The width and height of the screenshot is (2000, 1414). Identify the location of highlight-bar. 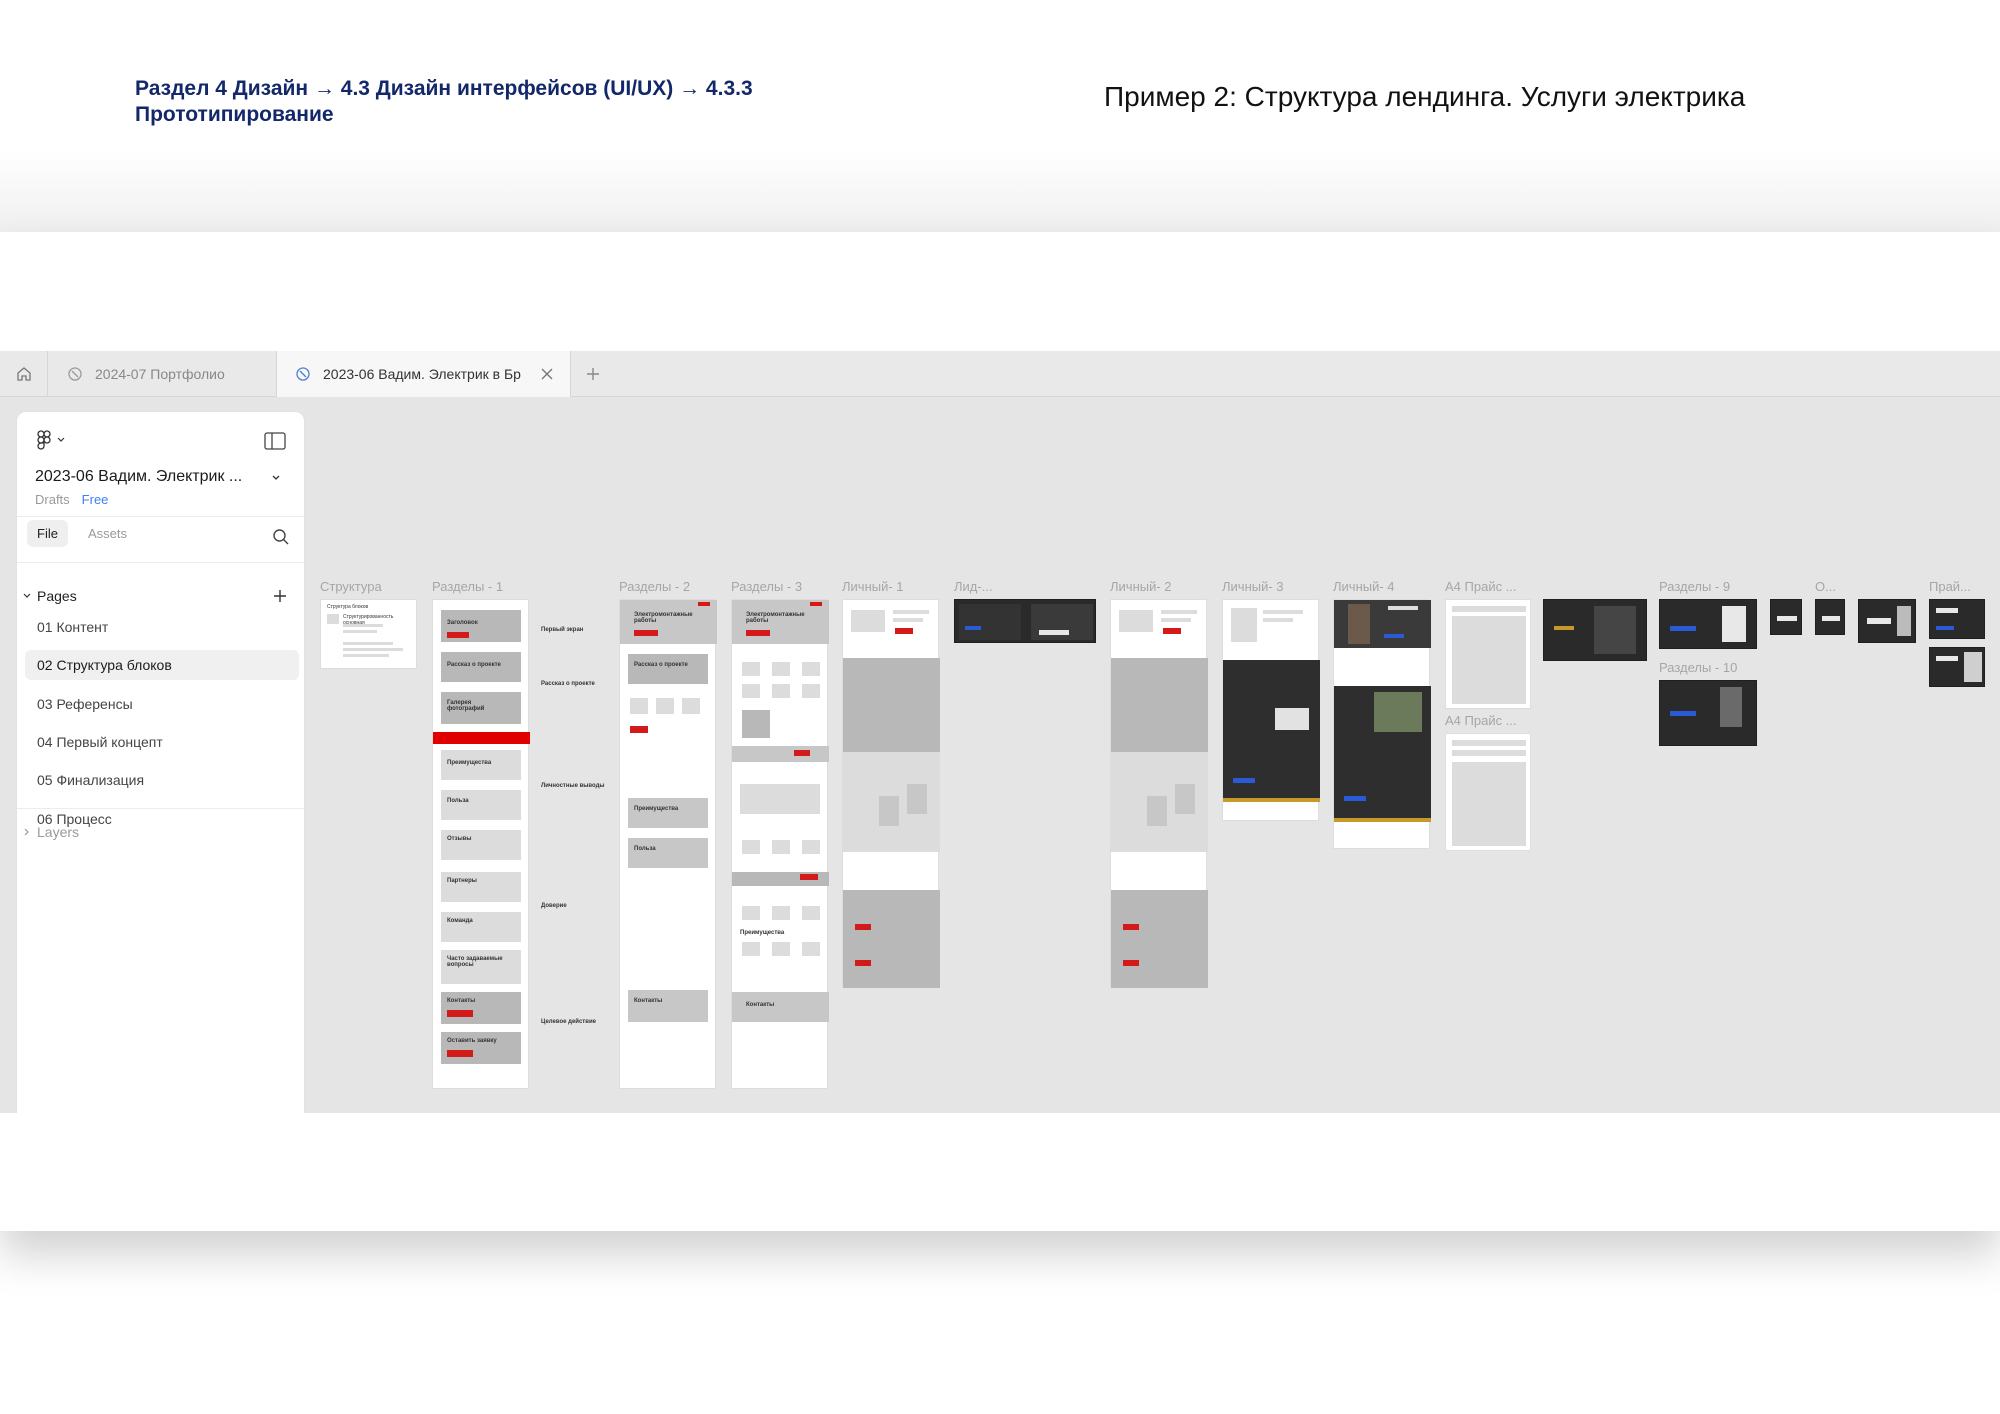
(481, 738).